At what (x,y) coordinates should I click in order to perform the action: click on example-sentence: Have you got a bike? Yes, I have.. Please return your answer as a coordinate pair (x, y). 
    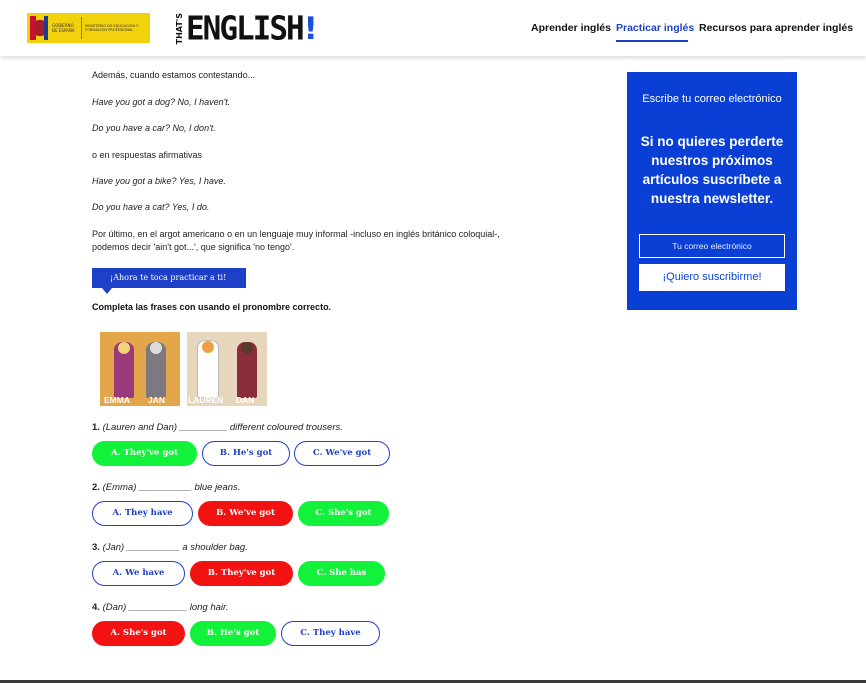
    Looking at the image, I should click on (159, 181).